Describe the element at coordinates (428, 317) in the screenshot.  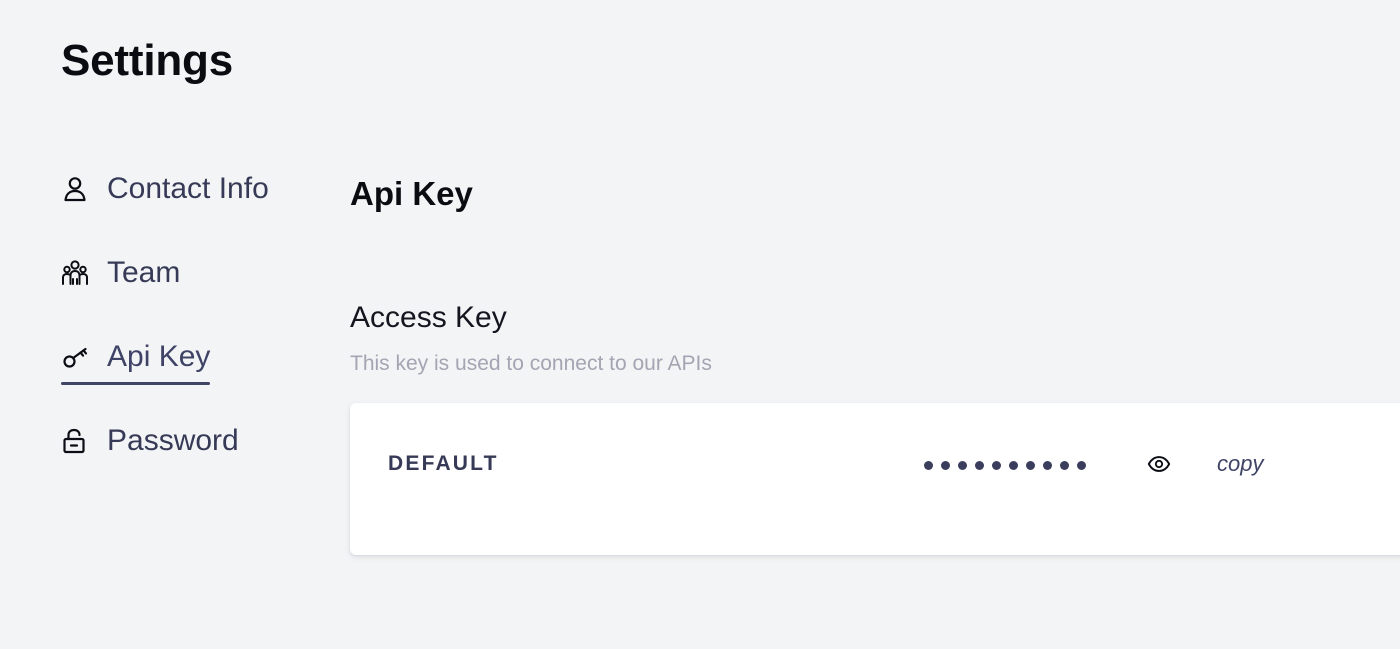
I see `access-key-title: Access Key` at that location.